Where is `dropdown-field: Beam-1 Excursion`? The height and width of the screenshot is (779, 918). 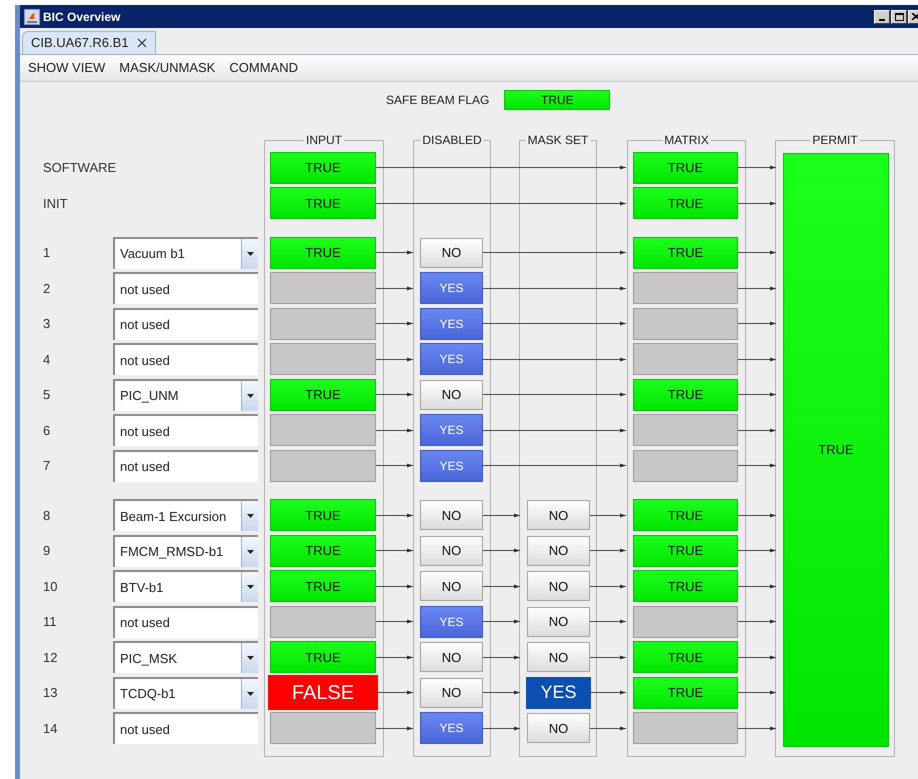 dropdown-field: Beam-1 Excursion is located at coordinates (185, 515).